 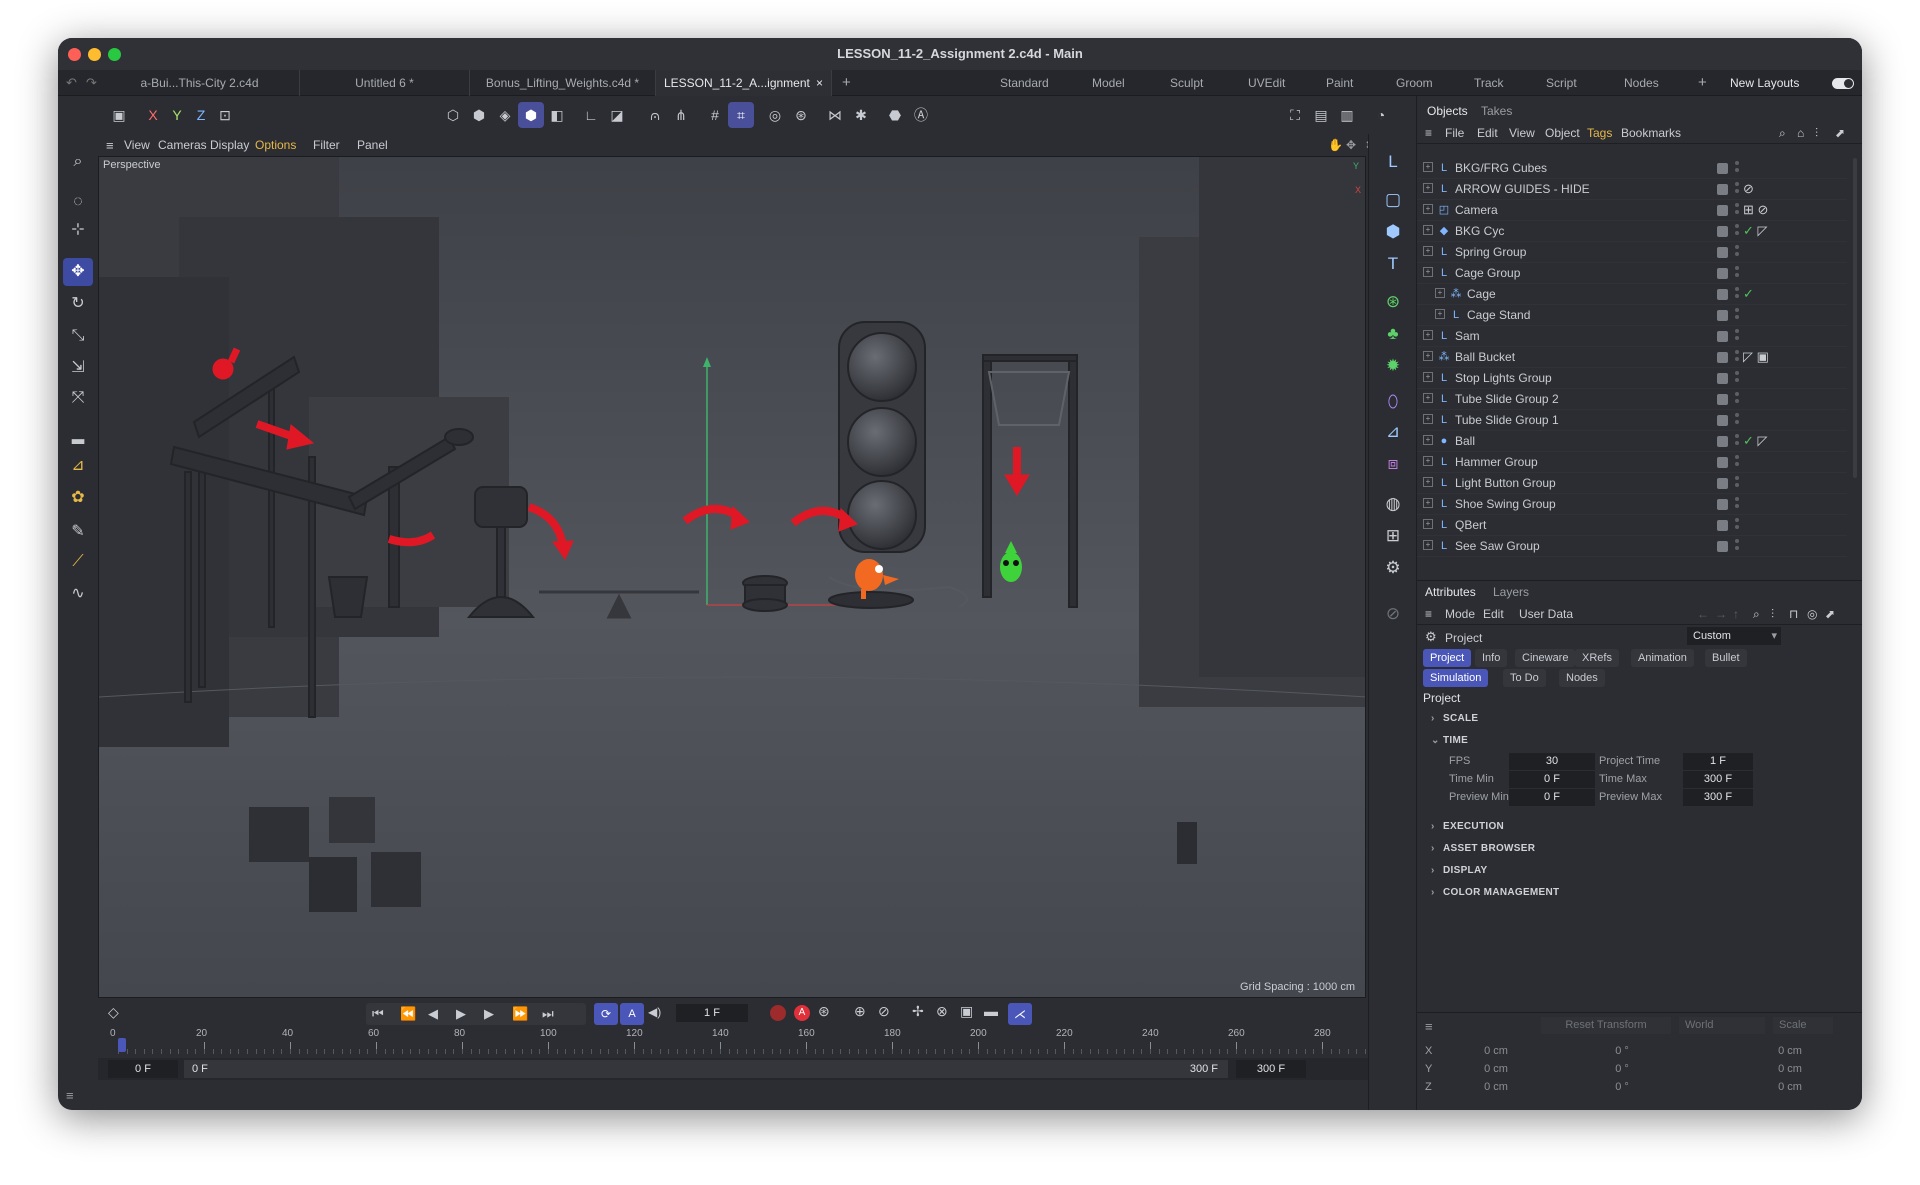 What do you see at coordinates (1632, 546) in the screenshot?
I see `object-row: + L See Saw Group` at bounding box center [1632, 546].